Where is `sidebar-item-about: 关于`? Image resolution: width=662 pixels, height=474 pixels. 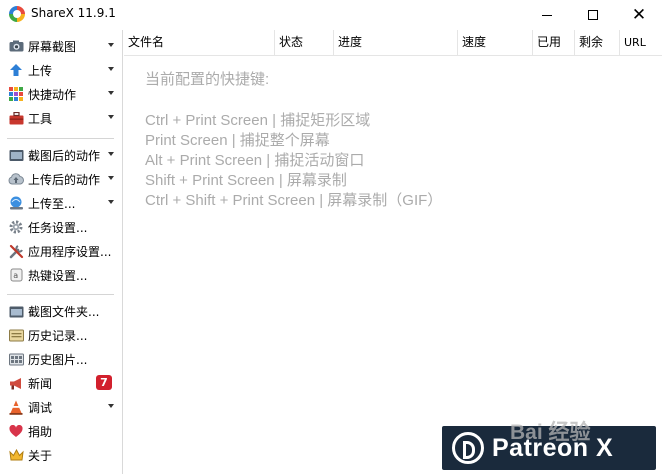
sidebar-item-about: 关于 is located at coordinates (63, 455).